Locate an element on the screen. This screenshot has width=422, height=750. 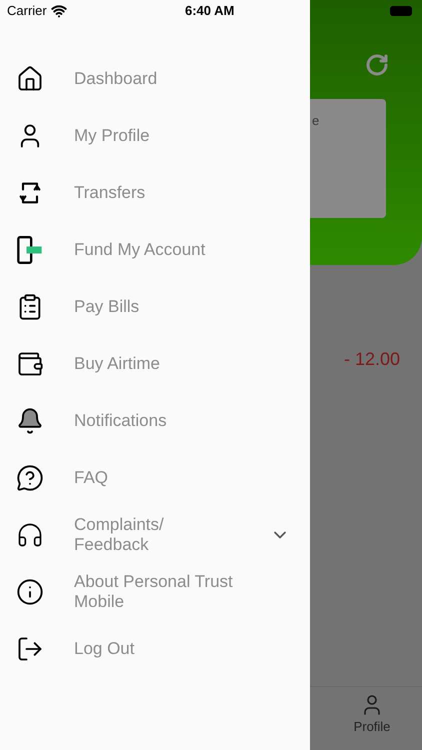
carrier-text: Carrier is located at coordinates (27, 11).